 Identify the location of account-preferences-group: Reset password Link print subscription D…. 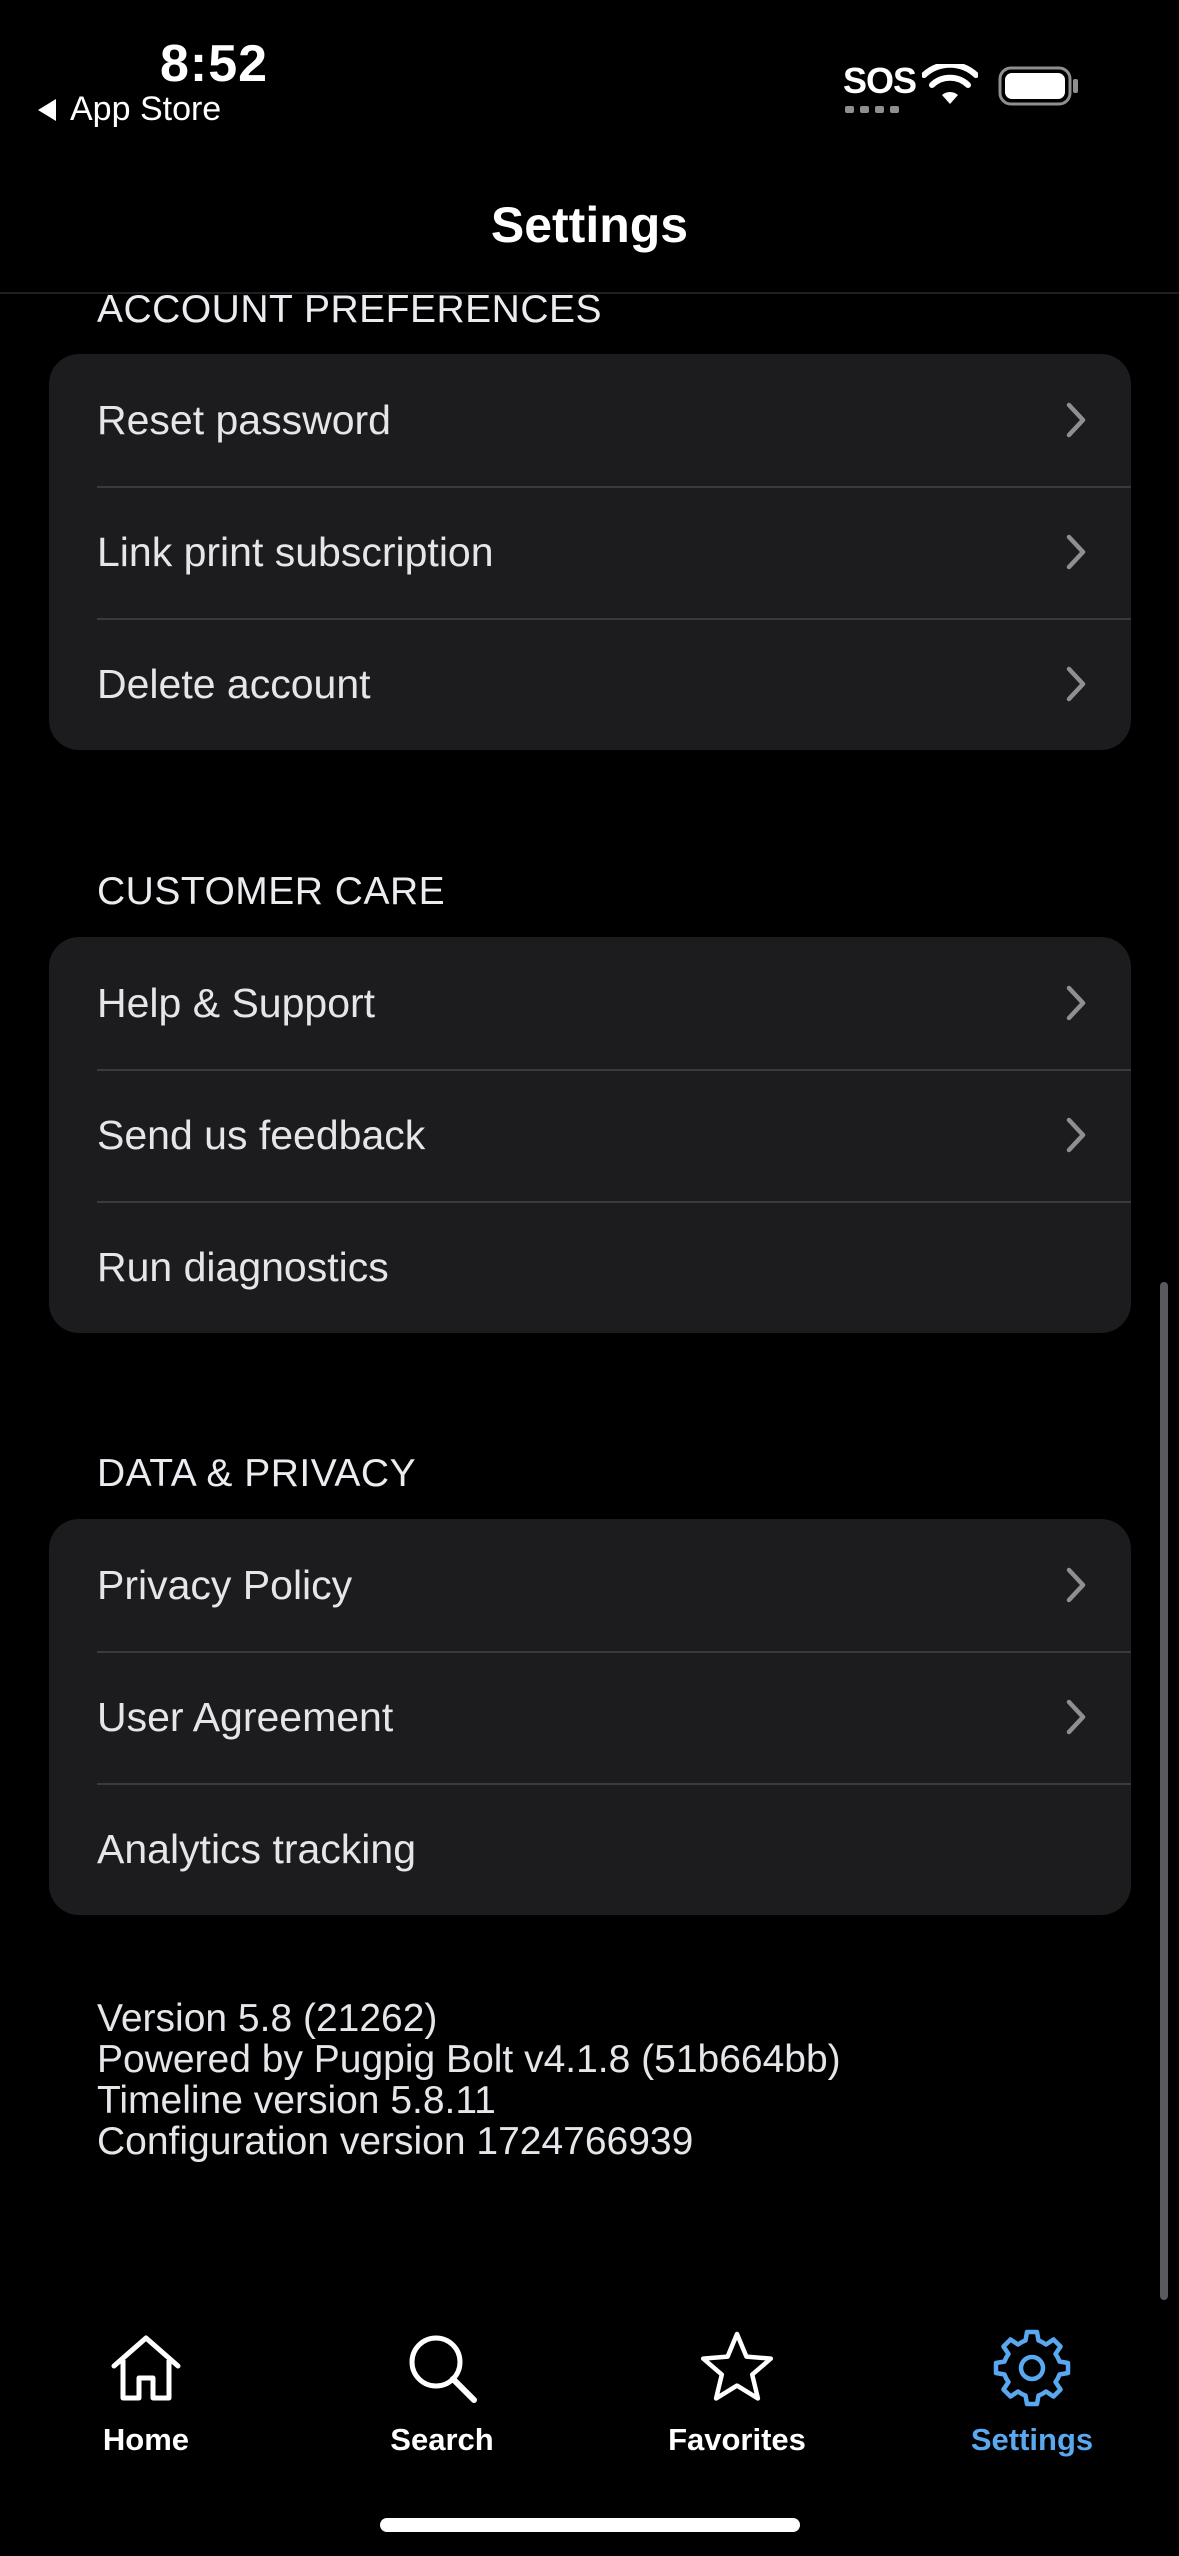
(590, 552).